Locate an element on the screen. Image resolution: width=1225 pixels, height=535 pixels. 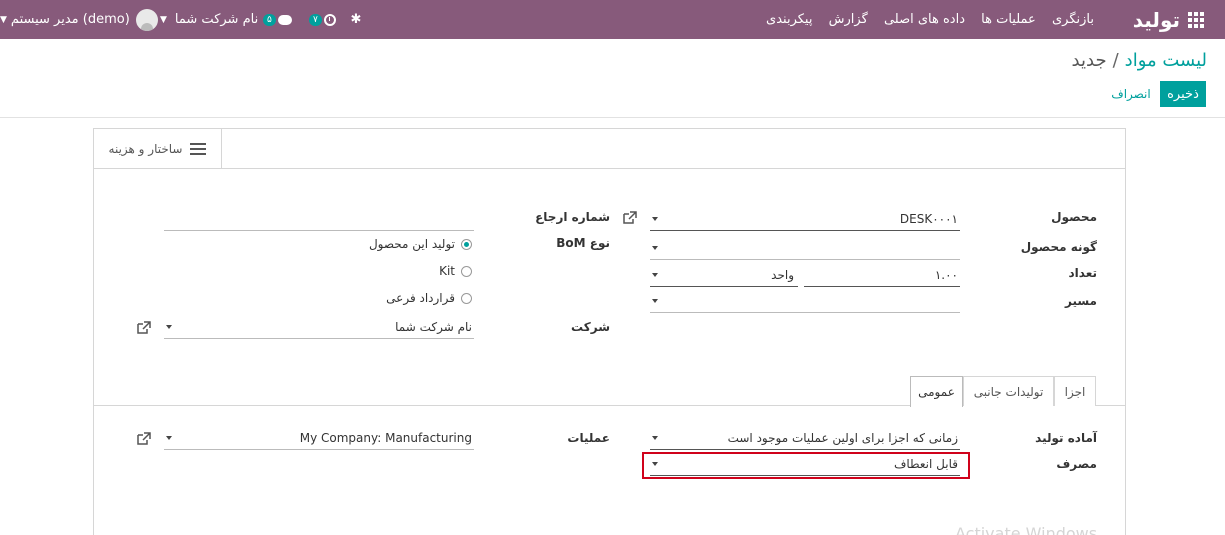
breadcrumb-current: جدید is located at coordinates (1089, 60).